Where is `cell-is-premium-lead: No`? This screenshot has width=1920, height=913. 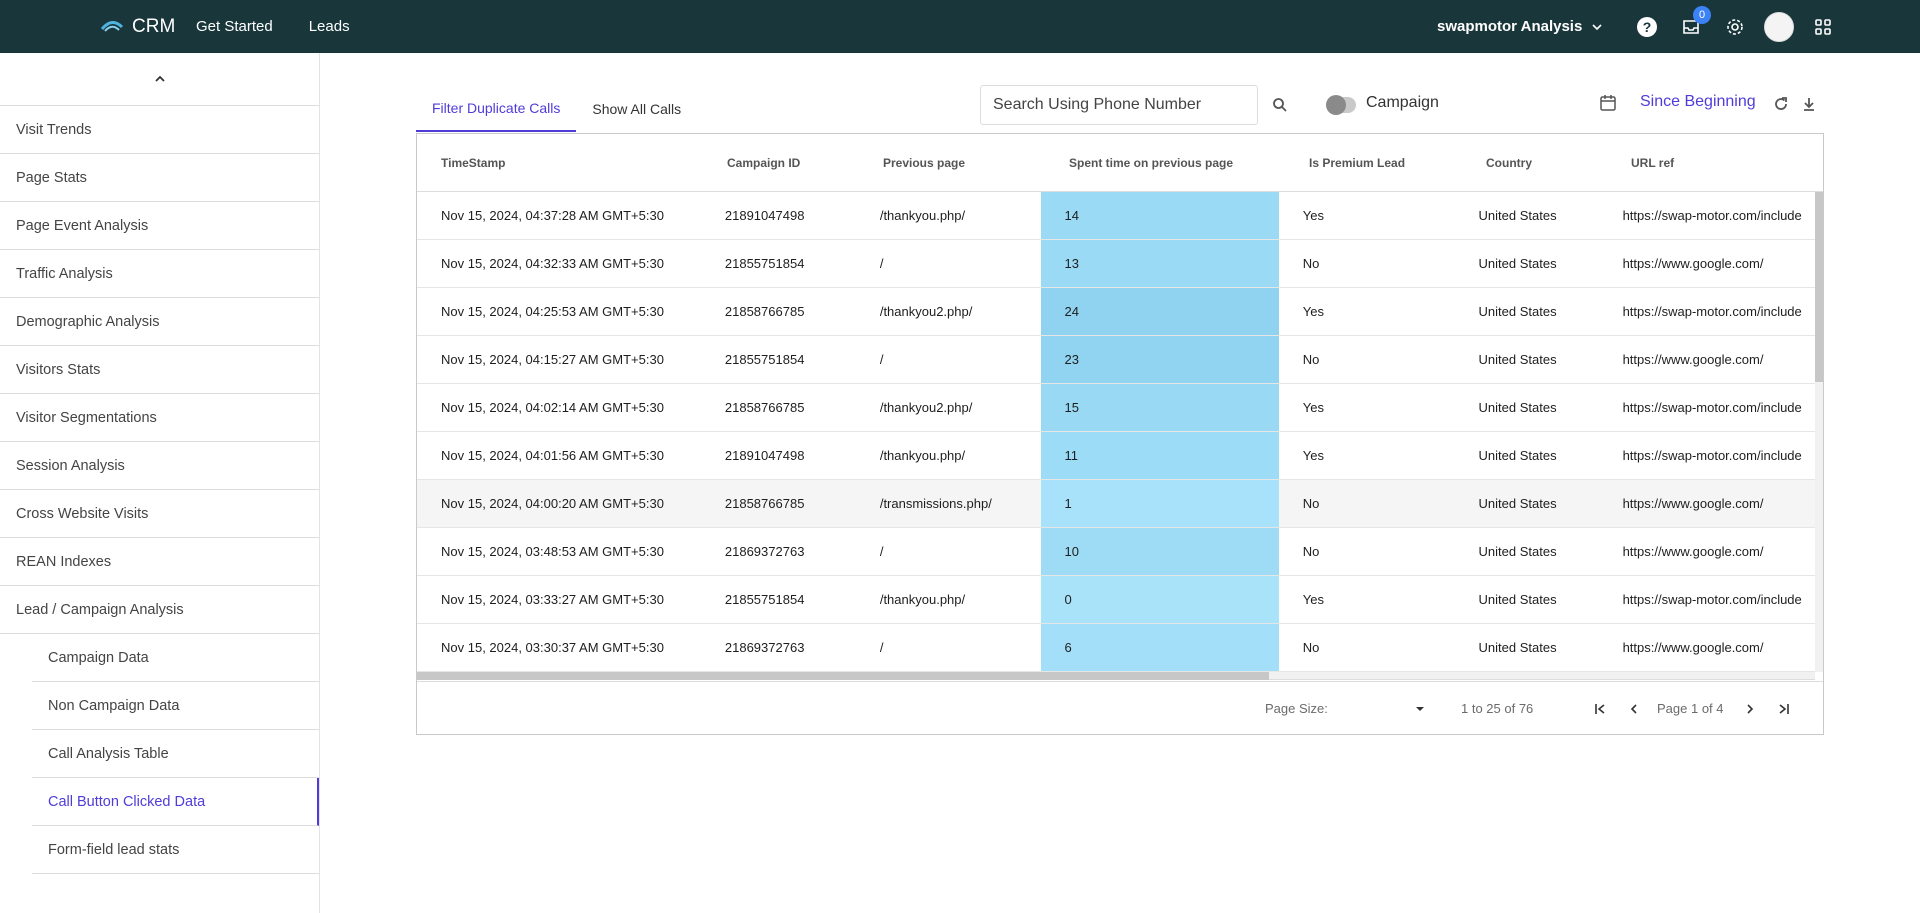 cell-is-premium-lead: No is located at coordinates (1311, 503).